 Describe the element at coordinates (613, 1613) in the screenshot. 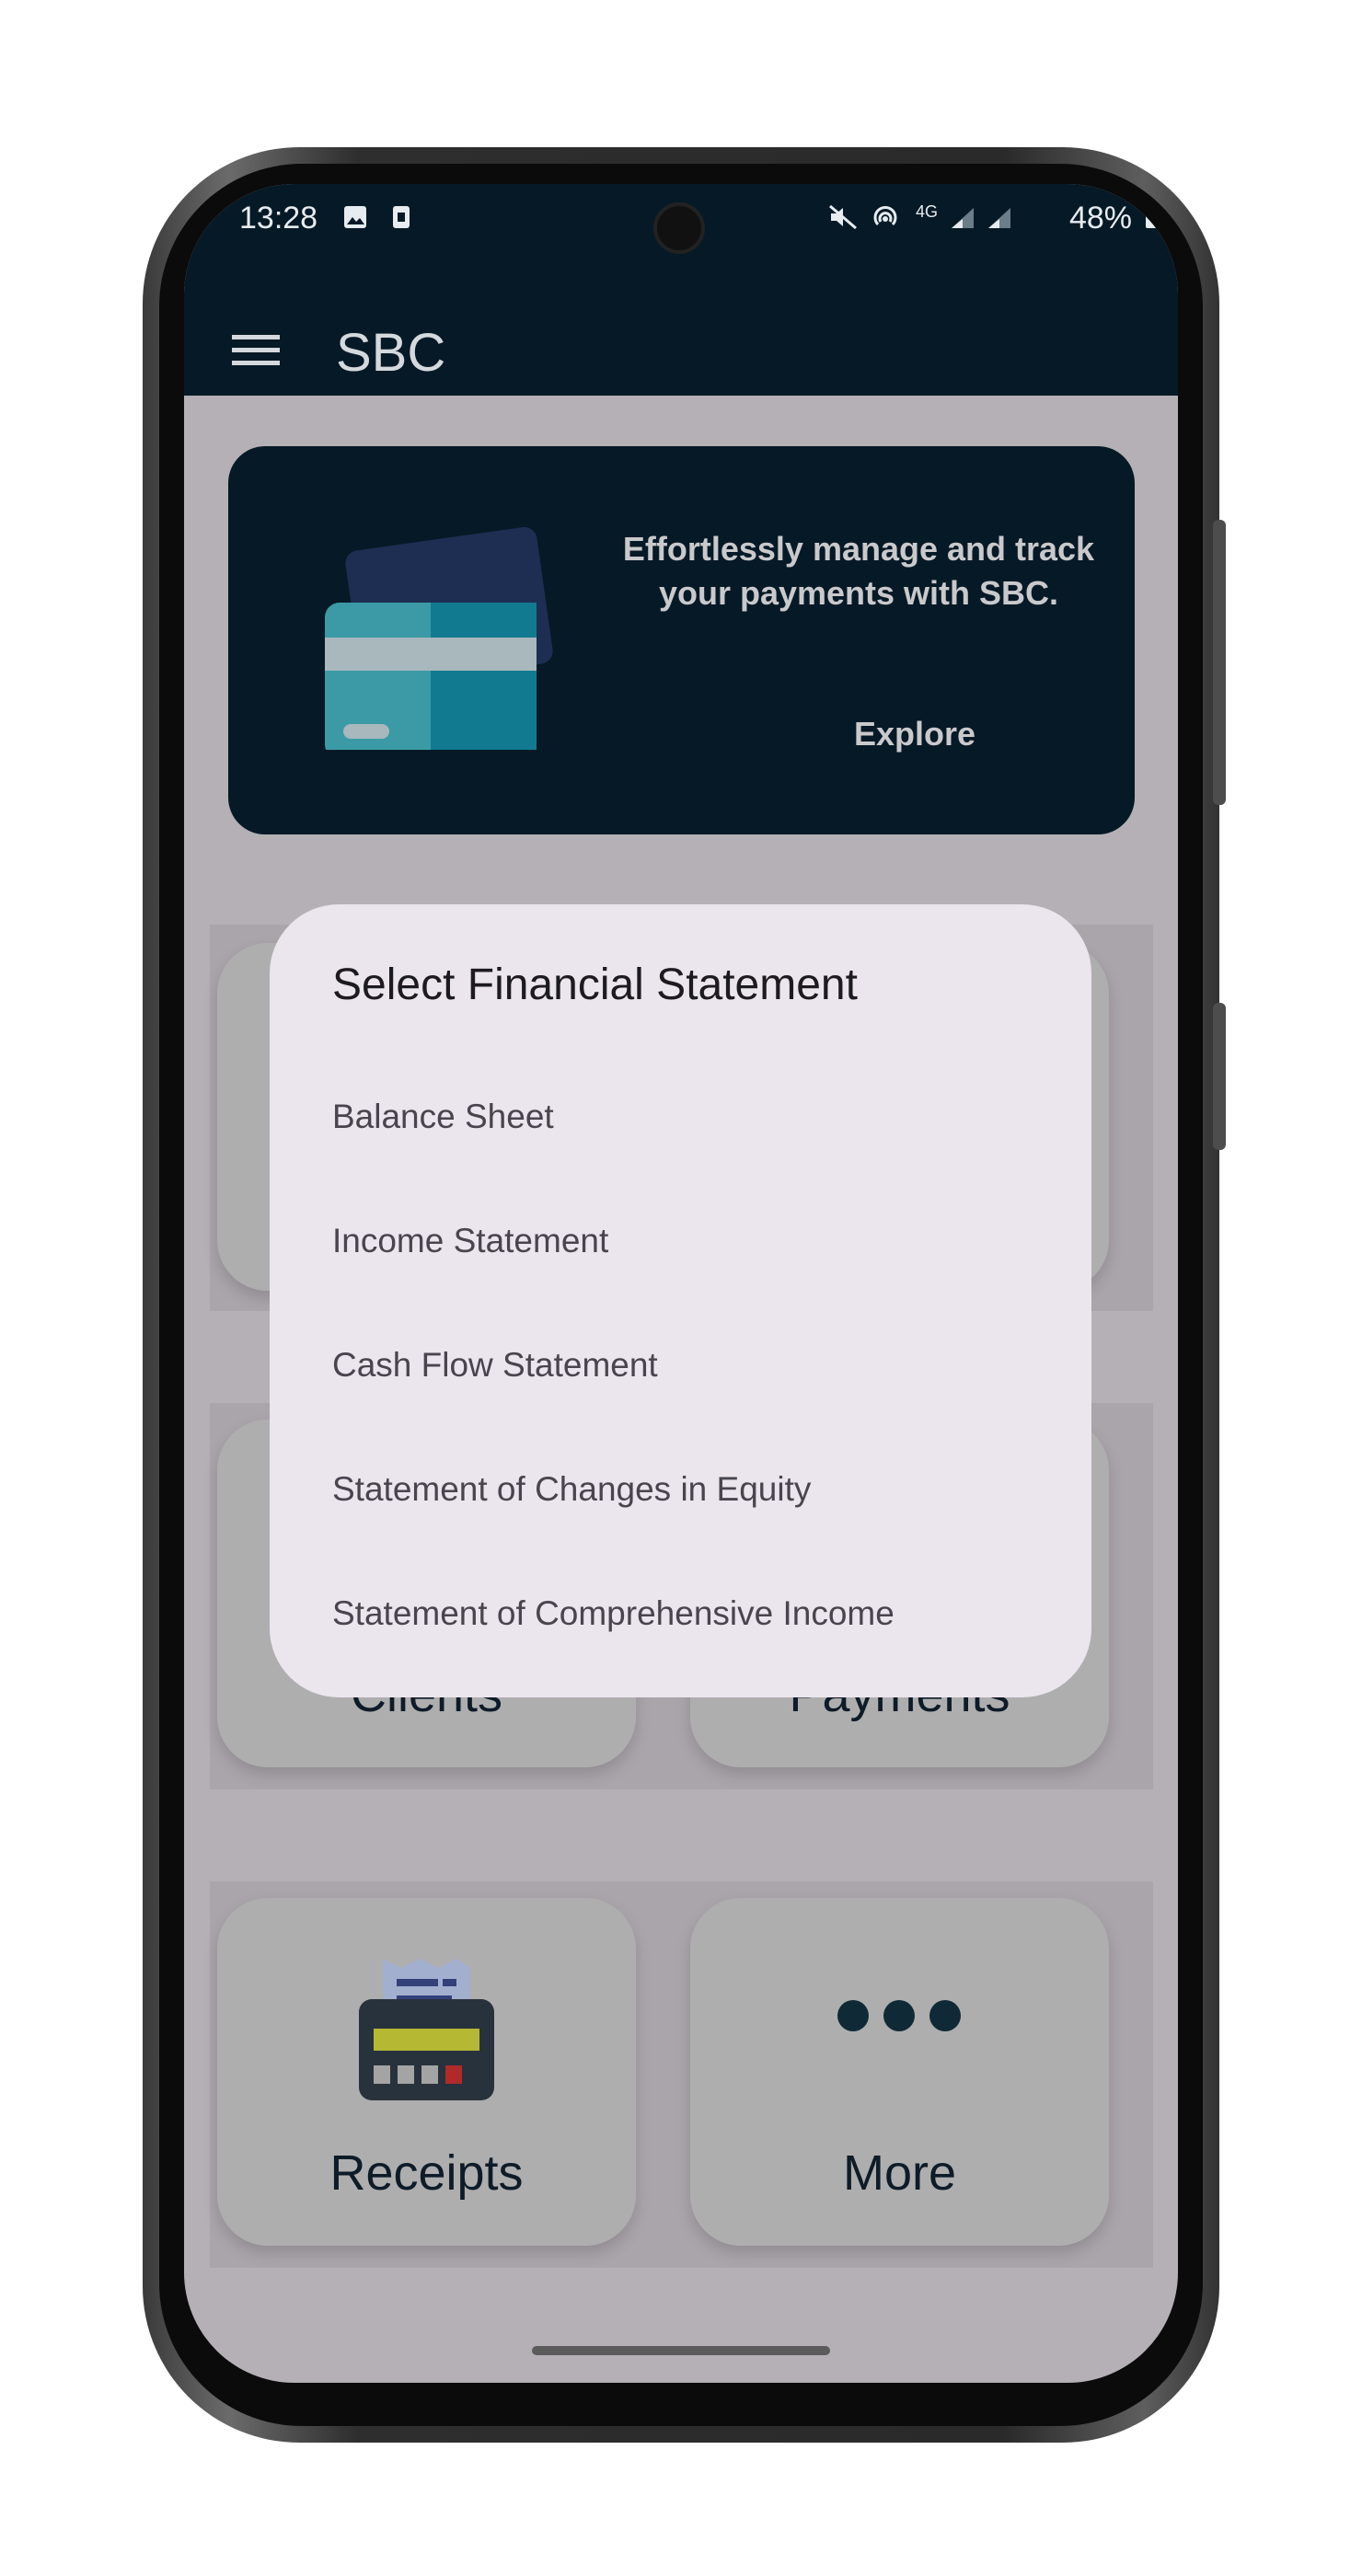

I see `option-comprehensive-income: Statement of Comprehensive Income` at that location.